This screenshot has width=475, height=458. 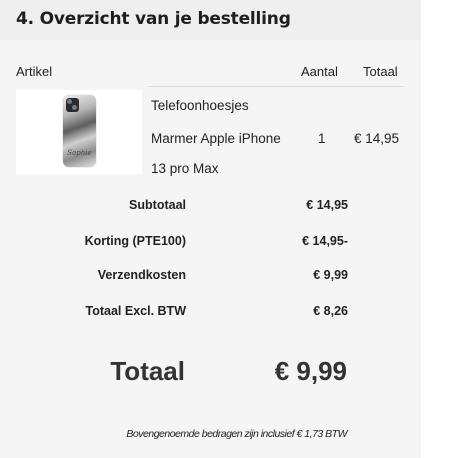 What do you see at coordinates (72, 105) in the screenshot?
I see `camera-icon` at bounding box center [72, 105].